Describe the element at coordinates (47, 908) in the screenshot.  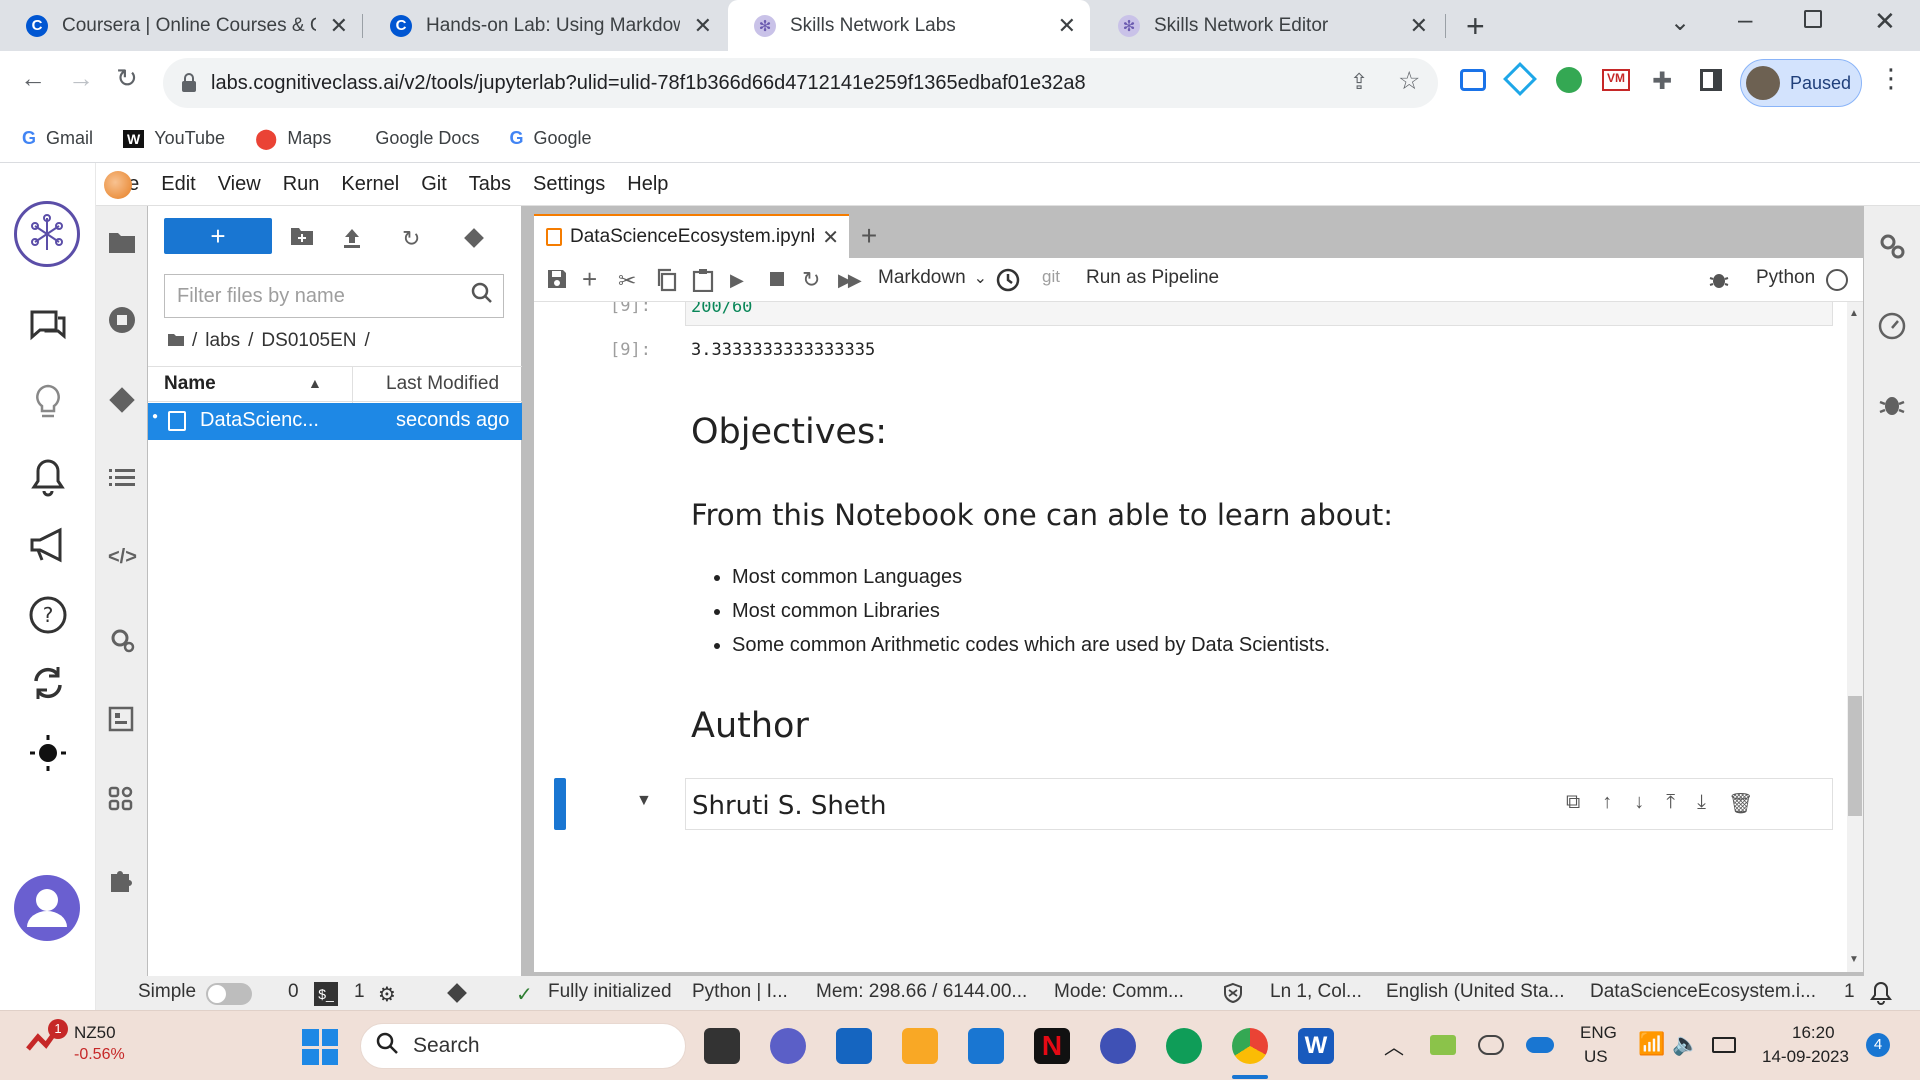
I see `user-avatar-icon` at that location.